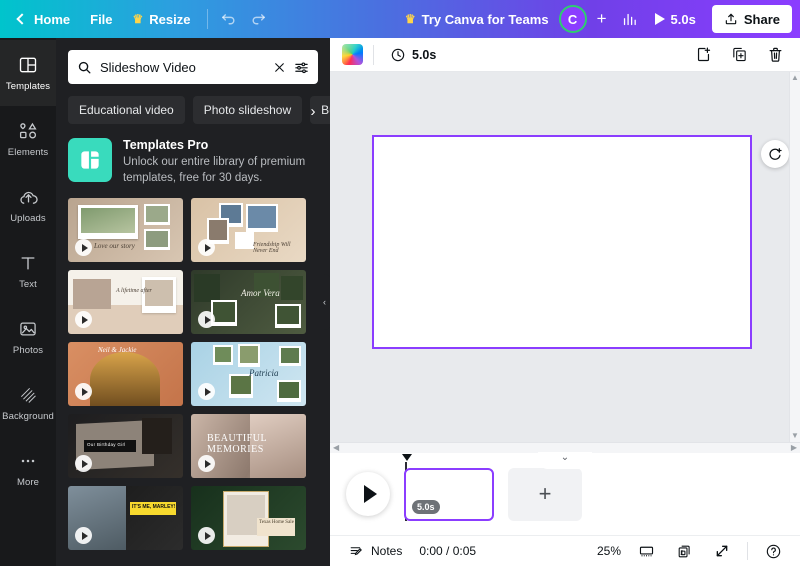 The image size is (800, 566). I want to click on sidebar-item-label-uploads: Uploads, so click(28, 218).